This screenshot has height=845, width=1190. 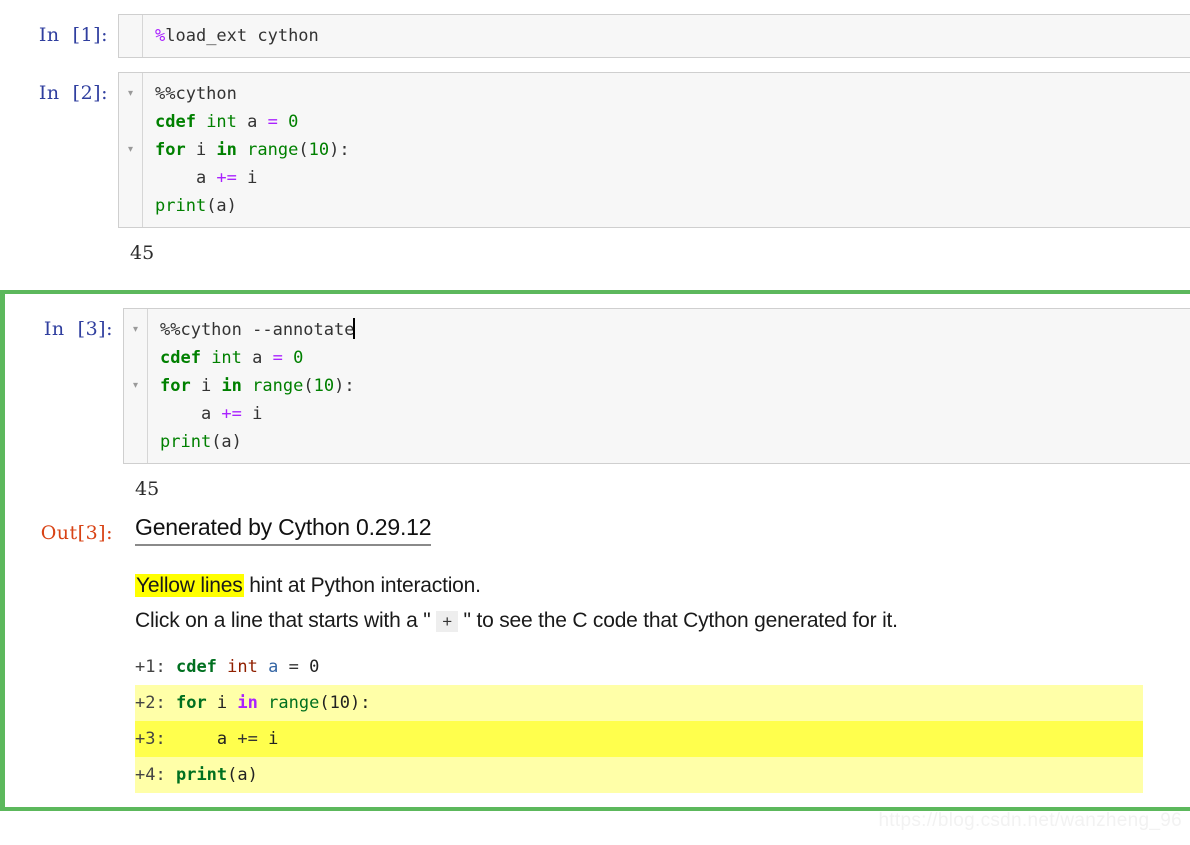 What do you see at coordinates (78, 329) in the screenshot?
I see `in-prompt-3: In [3]:` at bounding box center [78, 329].